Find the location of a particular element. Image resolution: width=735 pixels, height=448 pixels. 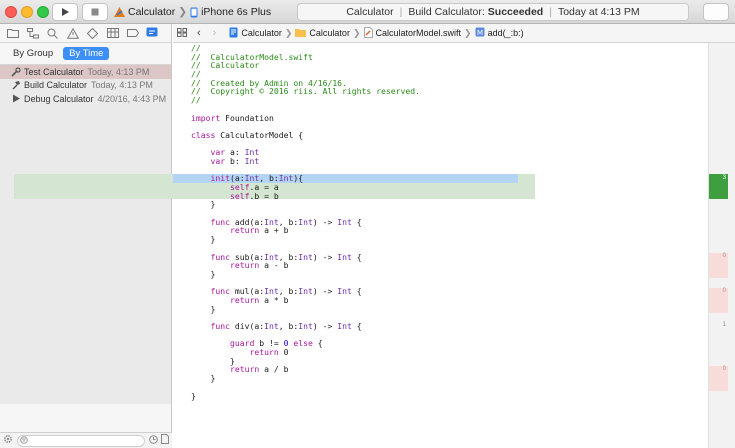

test-diamond-icon is located at coordinates (92, 33).